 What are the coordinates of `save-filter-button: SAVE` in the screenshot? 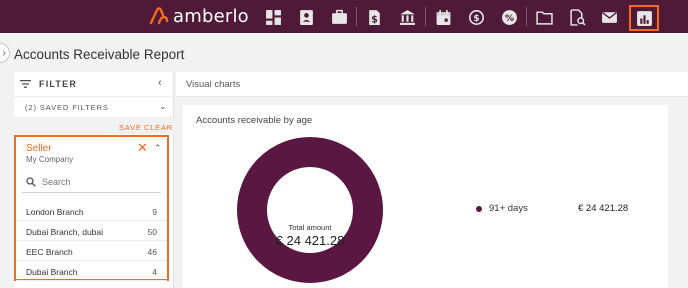 It's located at (130, 127).